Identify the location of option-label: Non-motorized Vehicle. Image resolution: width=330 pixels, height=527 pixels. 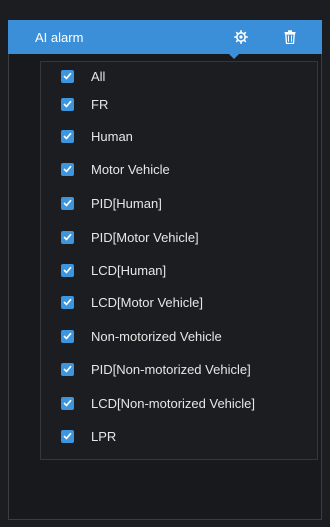
(156, 336).